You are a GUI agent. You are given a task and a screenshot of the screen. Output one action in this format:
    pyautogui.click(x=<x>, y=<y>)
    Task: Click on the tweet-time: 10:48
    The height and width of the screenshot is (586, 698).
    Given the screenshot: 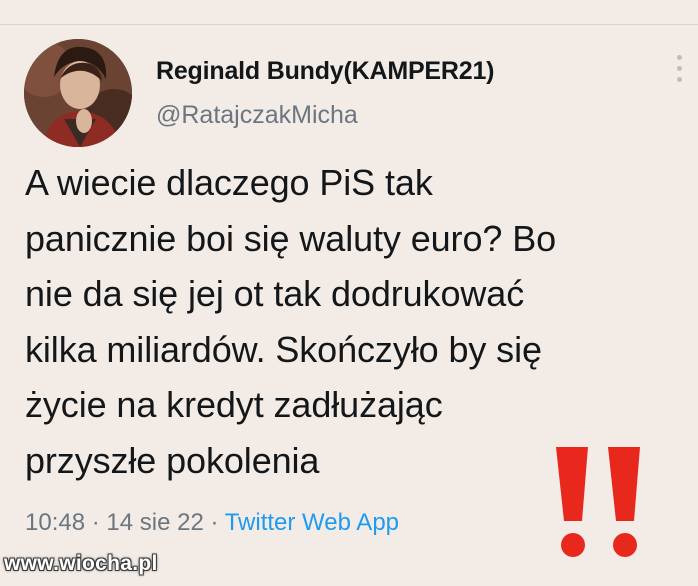 What is the action you would take?
    pyautogui.click(x=55, y=522)
    